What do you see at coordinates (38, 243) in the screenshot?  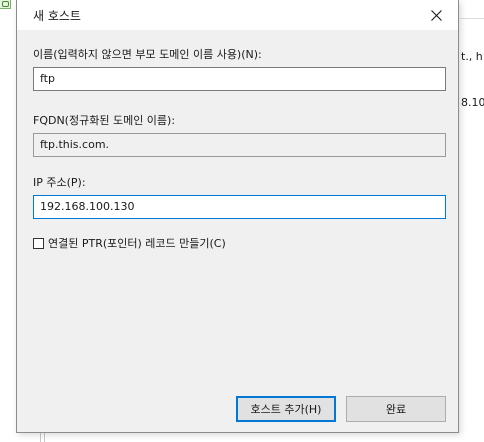 I see `ptr-record-checkbox` at bounding box center [38, 243].